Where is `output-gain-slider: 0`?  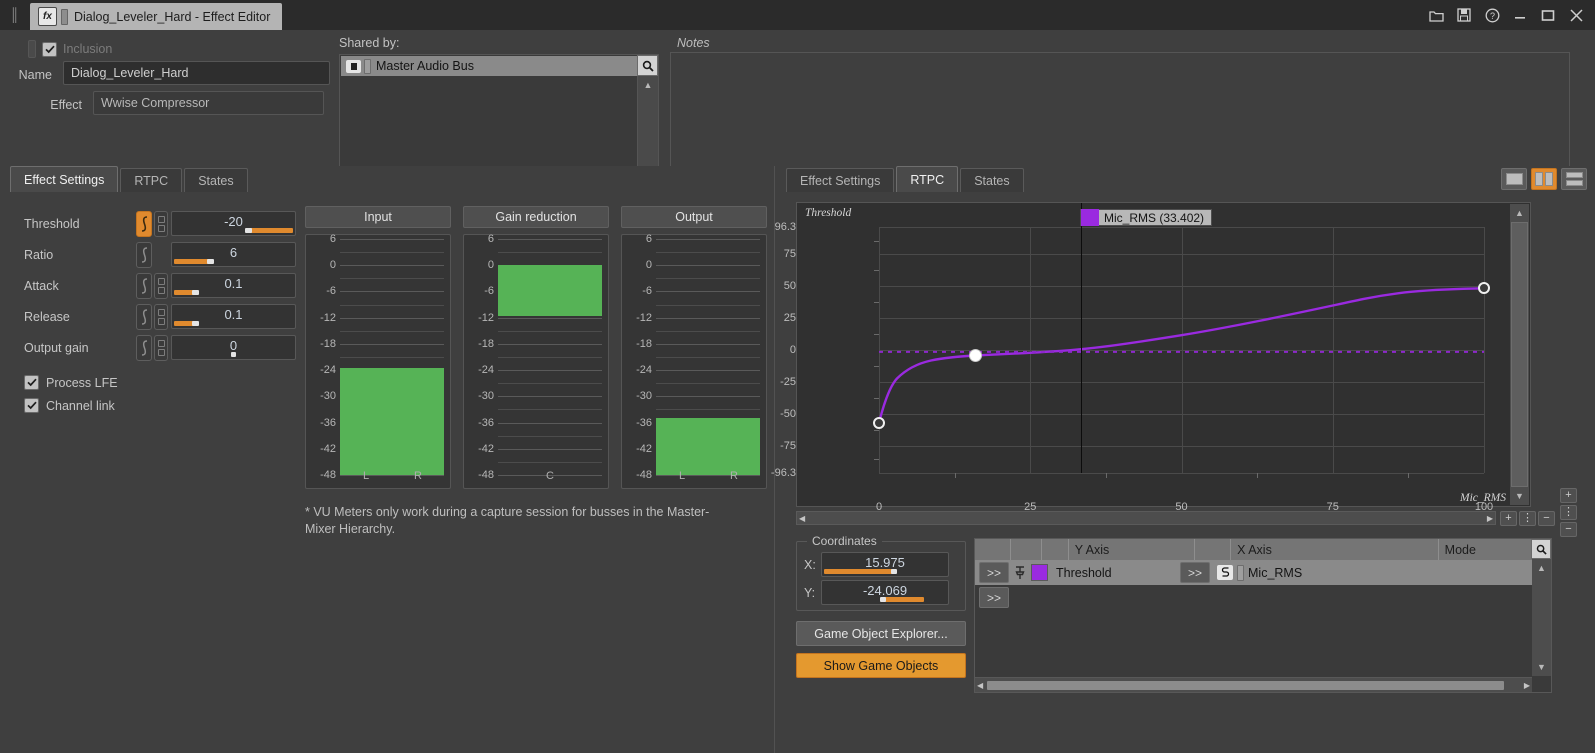 output-gain-slider: 0 is located at coordinates (233, 347).